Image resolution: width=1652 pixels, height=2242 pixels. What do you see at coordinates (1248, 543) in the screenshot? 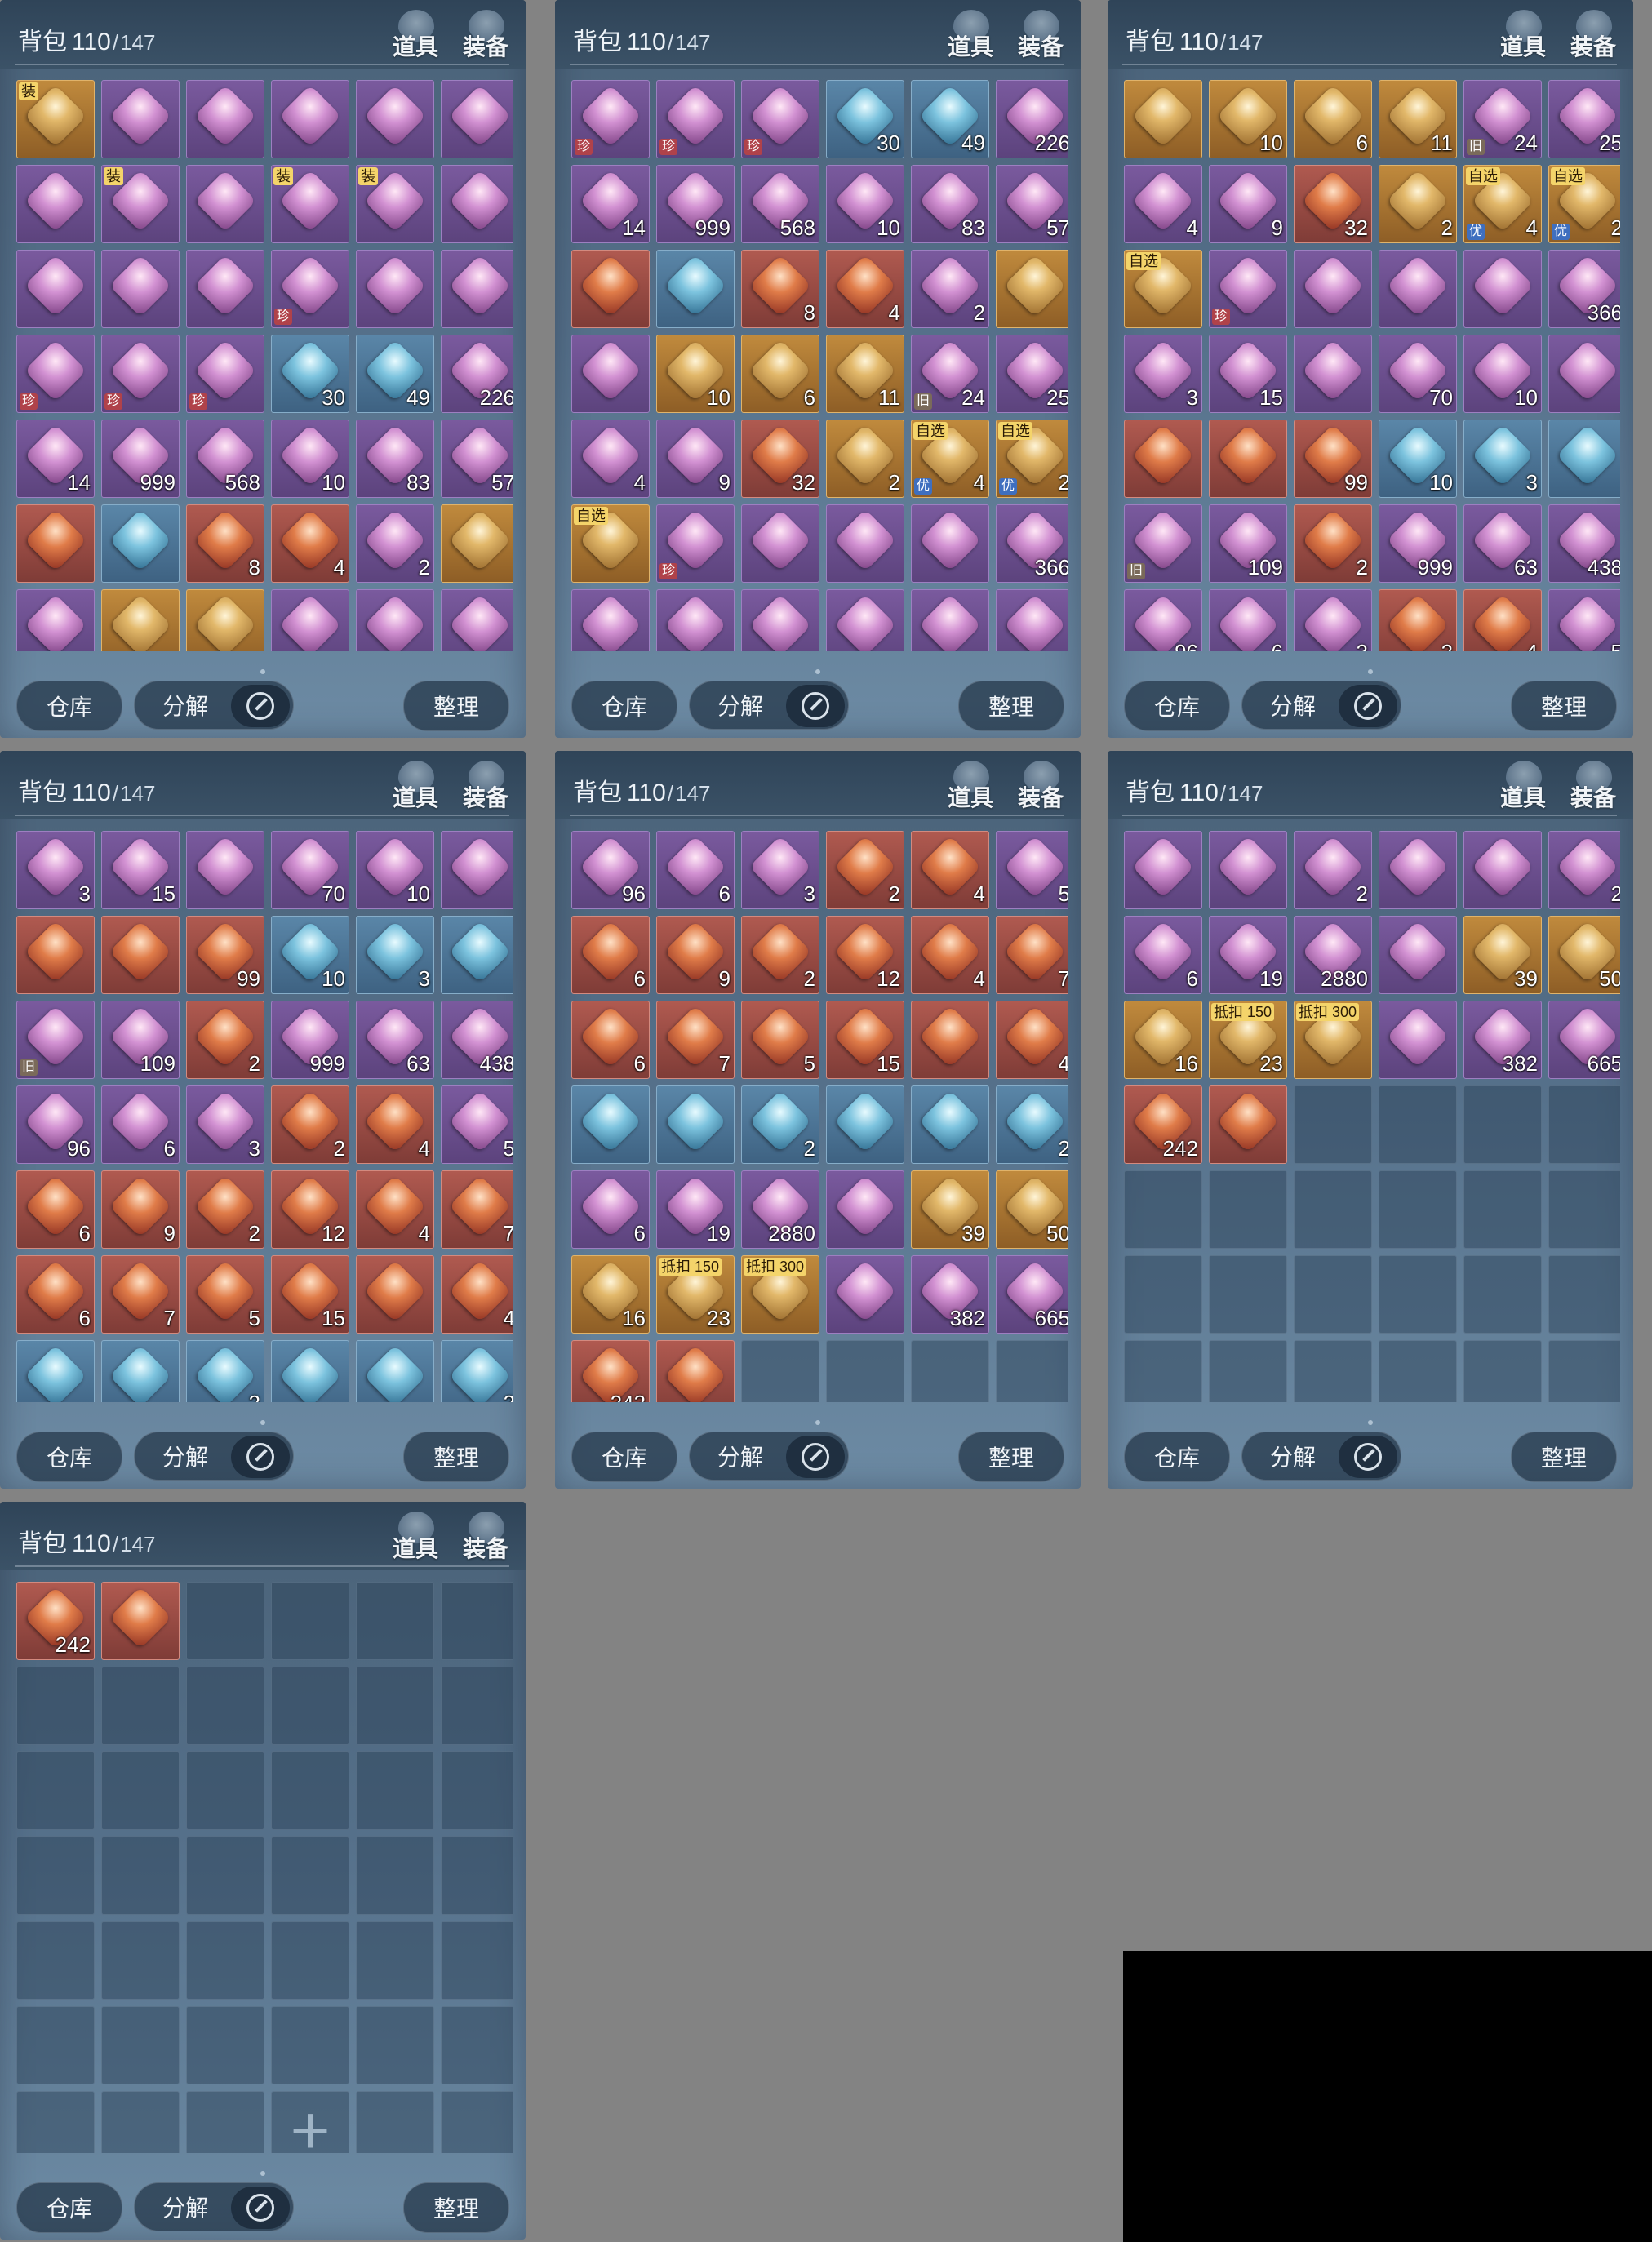
I see `inventory-item-slot: 109` at bounding box center [1248, 543].